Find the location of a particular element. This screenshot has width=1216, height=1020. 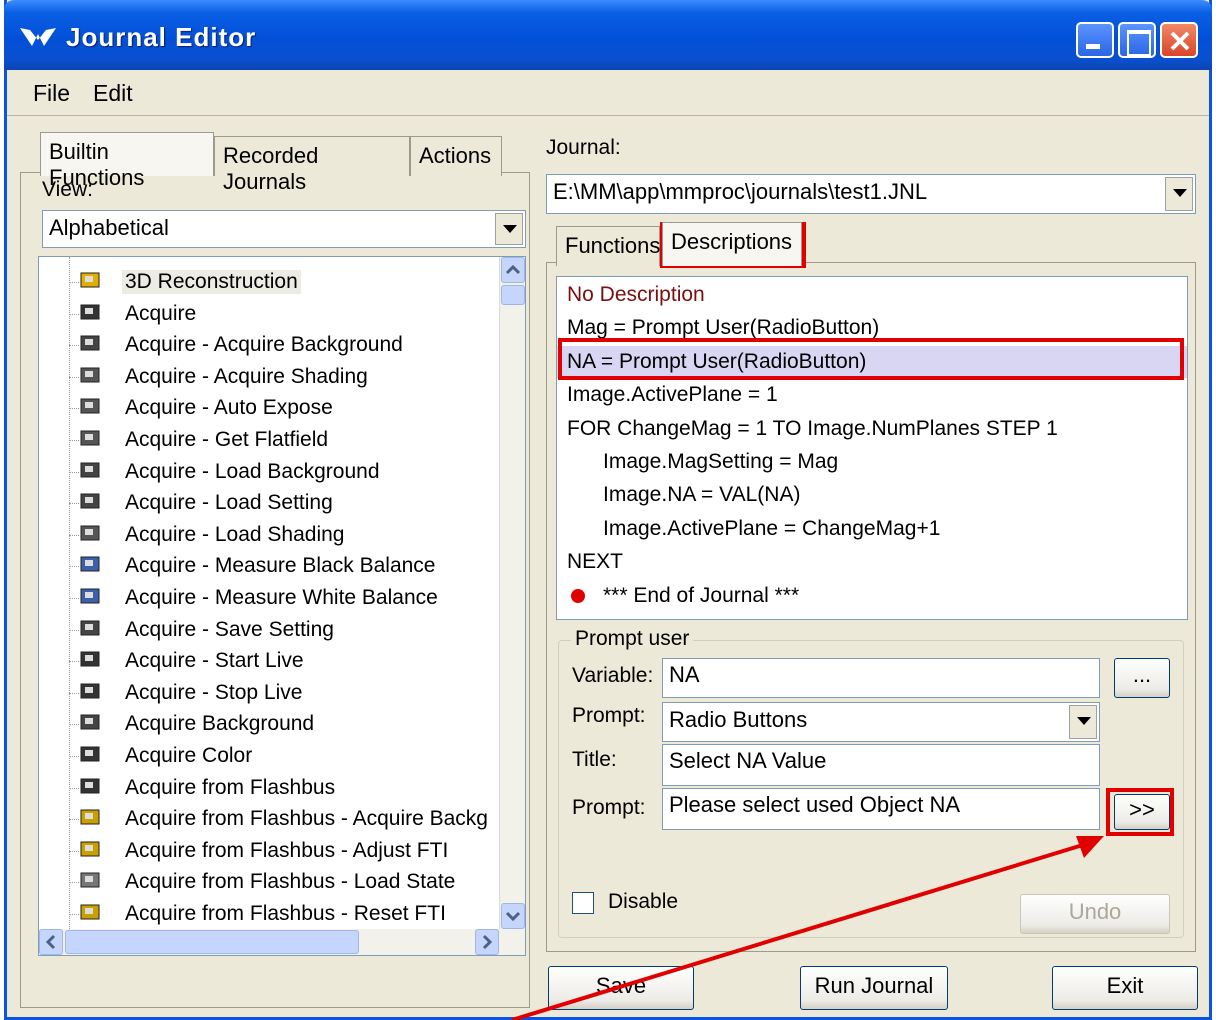

minimize-button is located at coordinates (1095, 40).